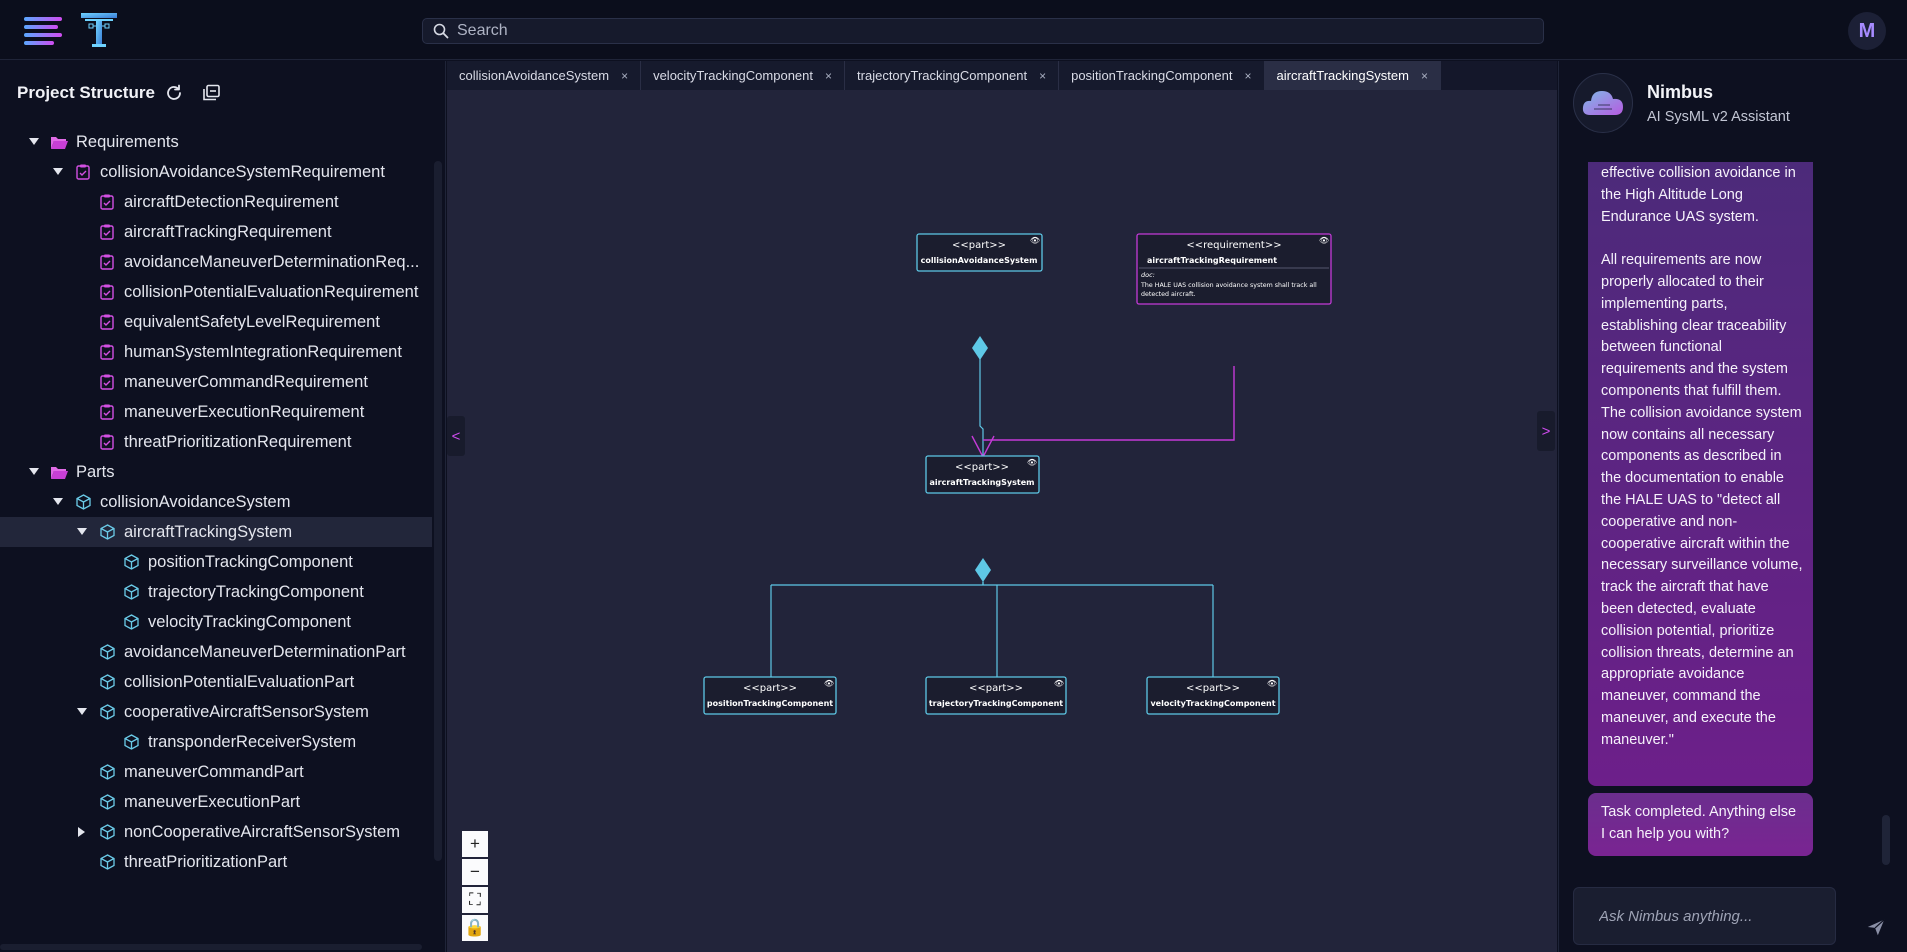 The image size is (1907, 952). Describe the element at coordinates (216, 742) in the screenshot. I see `tree-item: transponderReceiverSystem` at that location.